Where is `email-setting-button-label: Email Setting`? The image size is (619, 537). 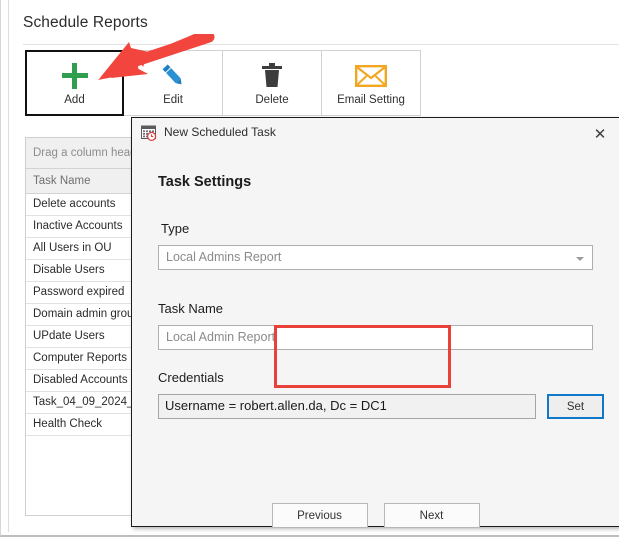
email-setting-button-label: Email Setting is located at coordinates (371, 100).